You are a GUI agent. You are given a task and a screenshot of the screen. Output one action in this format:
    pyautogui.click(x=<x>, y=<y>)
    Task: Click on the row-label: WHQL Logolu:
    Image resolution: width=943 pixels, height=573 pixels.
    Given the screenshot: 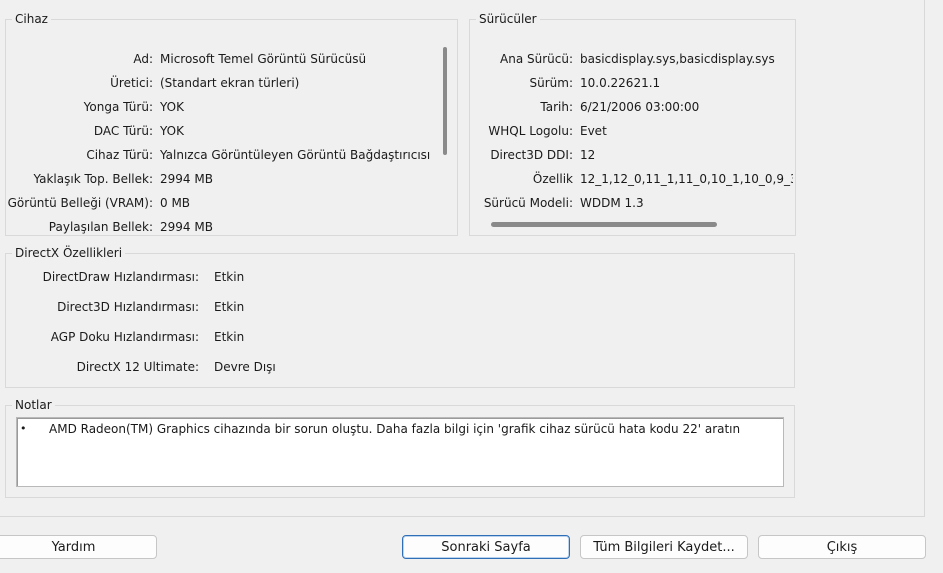 What is the action you would take?
    pyautogui.click(x=530, y=131)
    